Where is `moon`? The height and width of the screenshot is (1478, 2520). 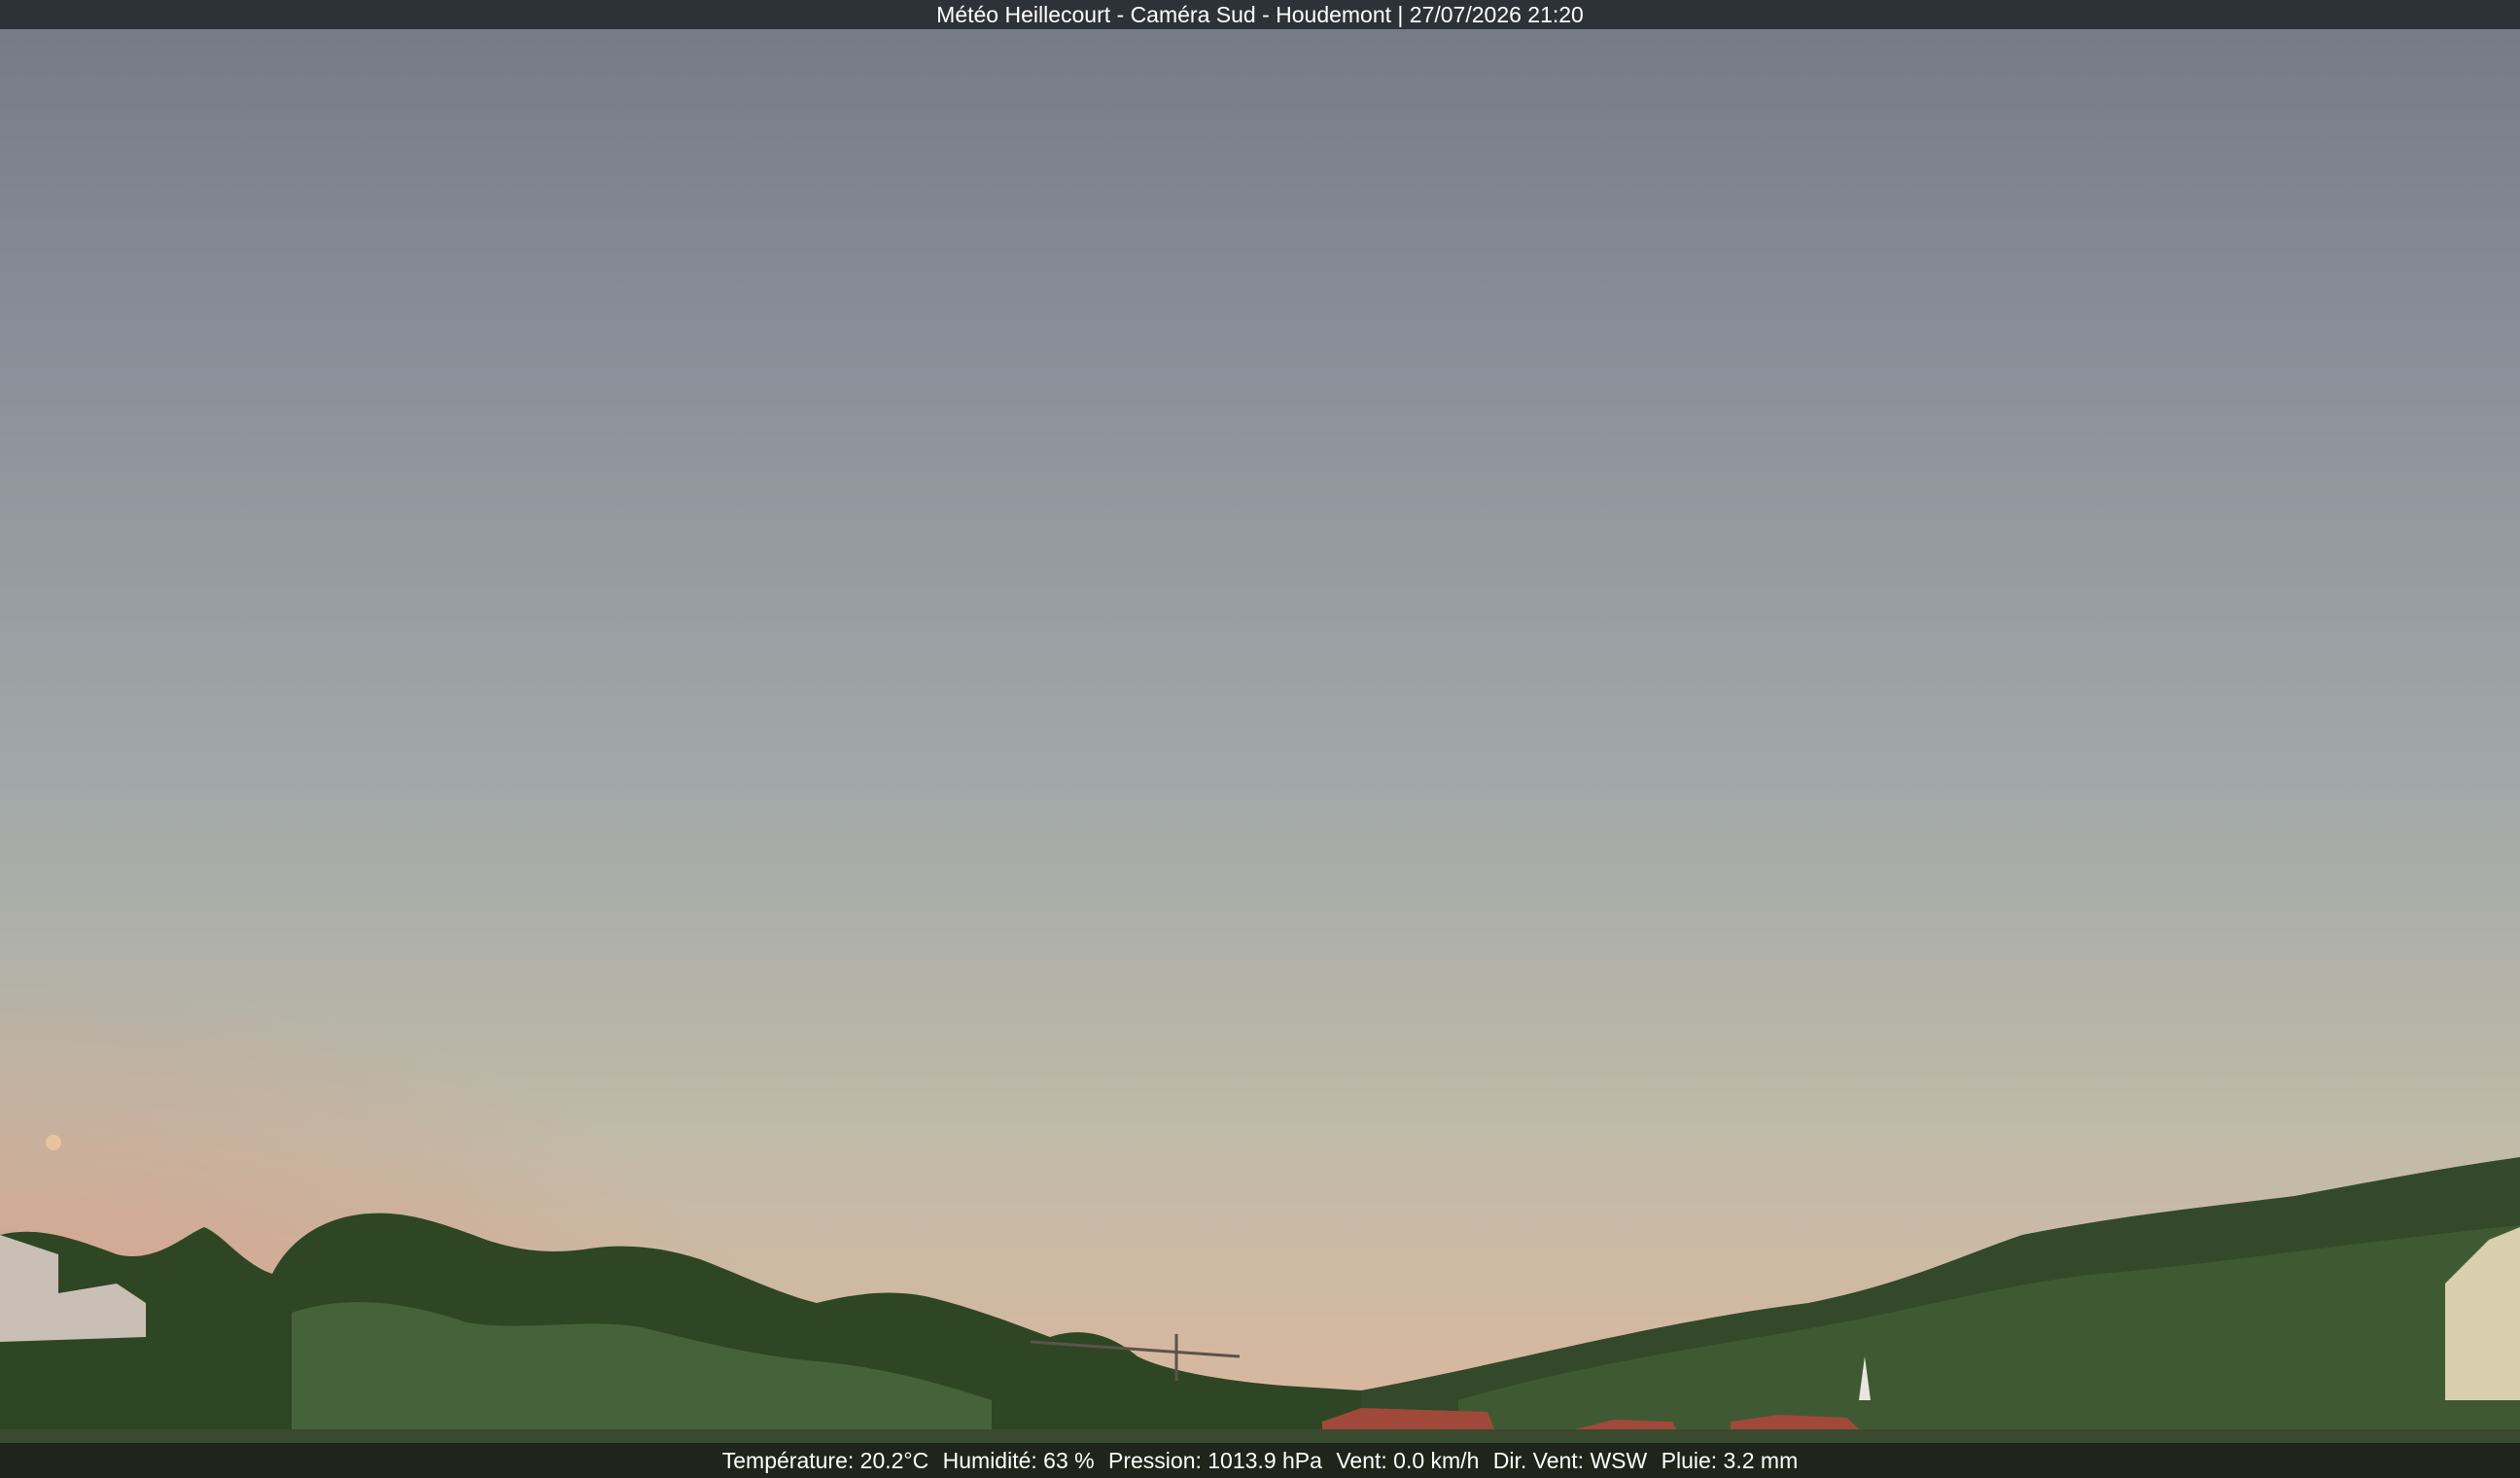
moon is located at coordinates (53, 1142).